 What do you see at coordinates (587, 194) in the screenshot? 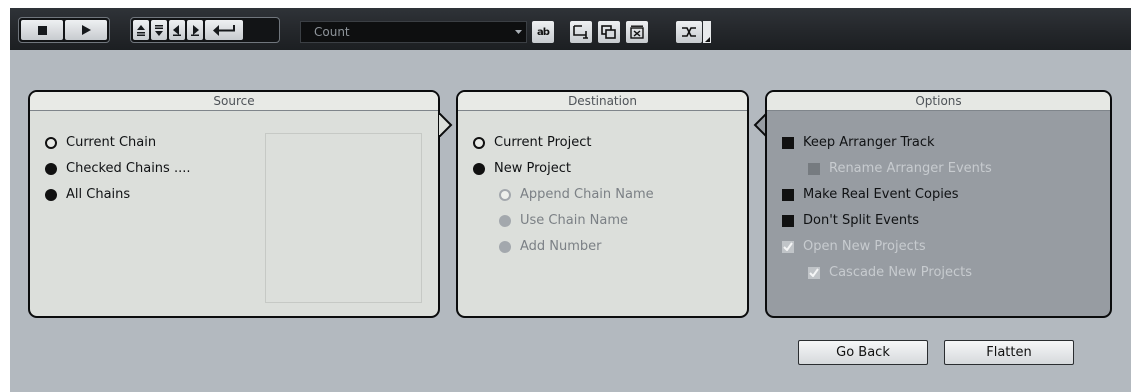
I see `option-label: Append Chain Name` at bounding box center [587, 194].